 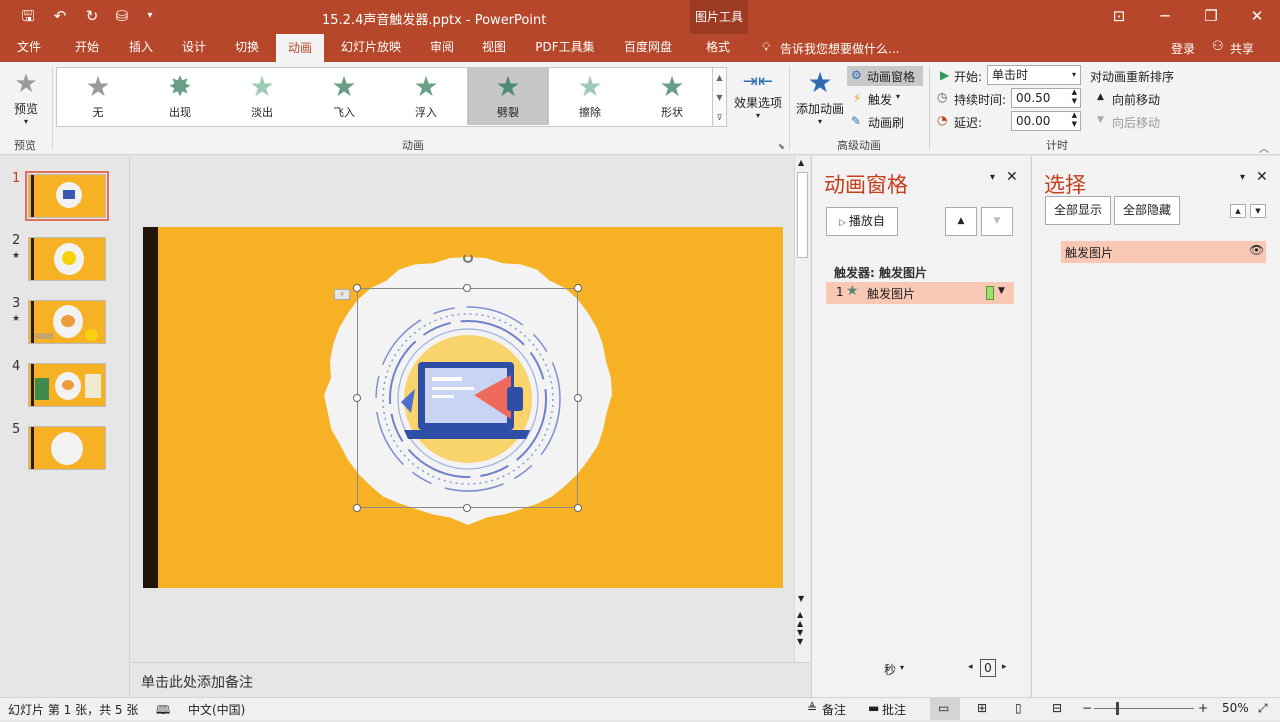 I want to click on item-menu-icon: ▼, so click(x=1001, y=291).